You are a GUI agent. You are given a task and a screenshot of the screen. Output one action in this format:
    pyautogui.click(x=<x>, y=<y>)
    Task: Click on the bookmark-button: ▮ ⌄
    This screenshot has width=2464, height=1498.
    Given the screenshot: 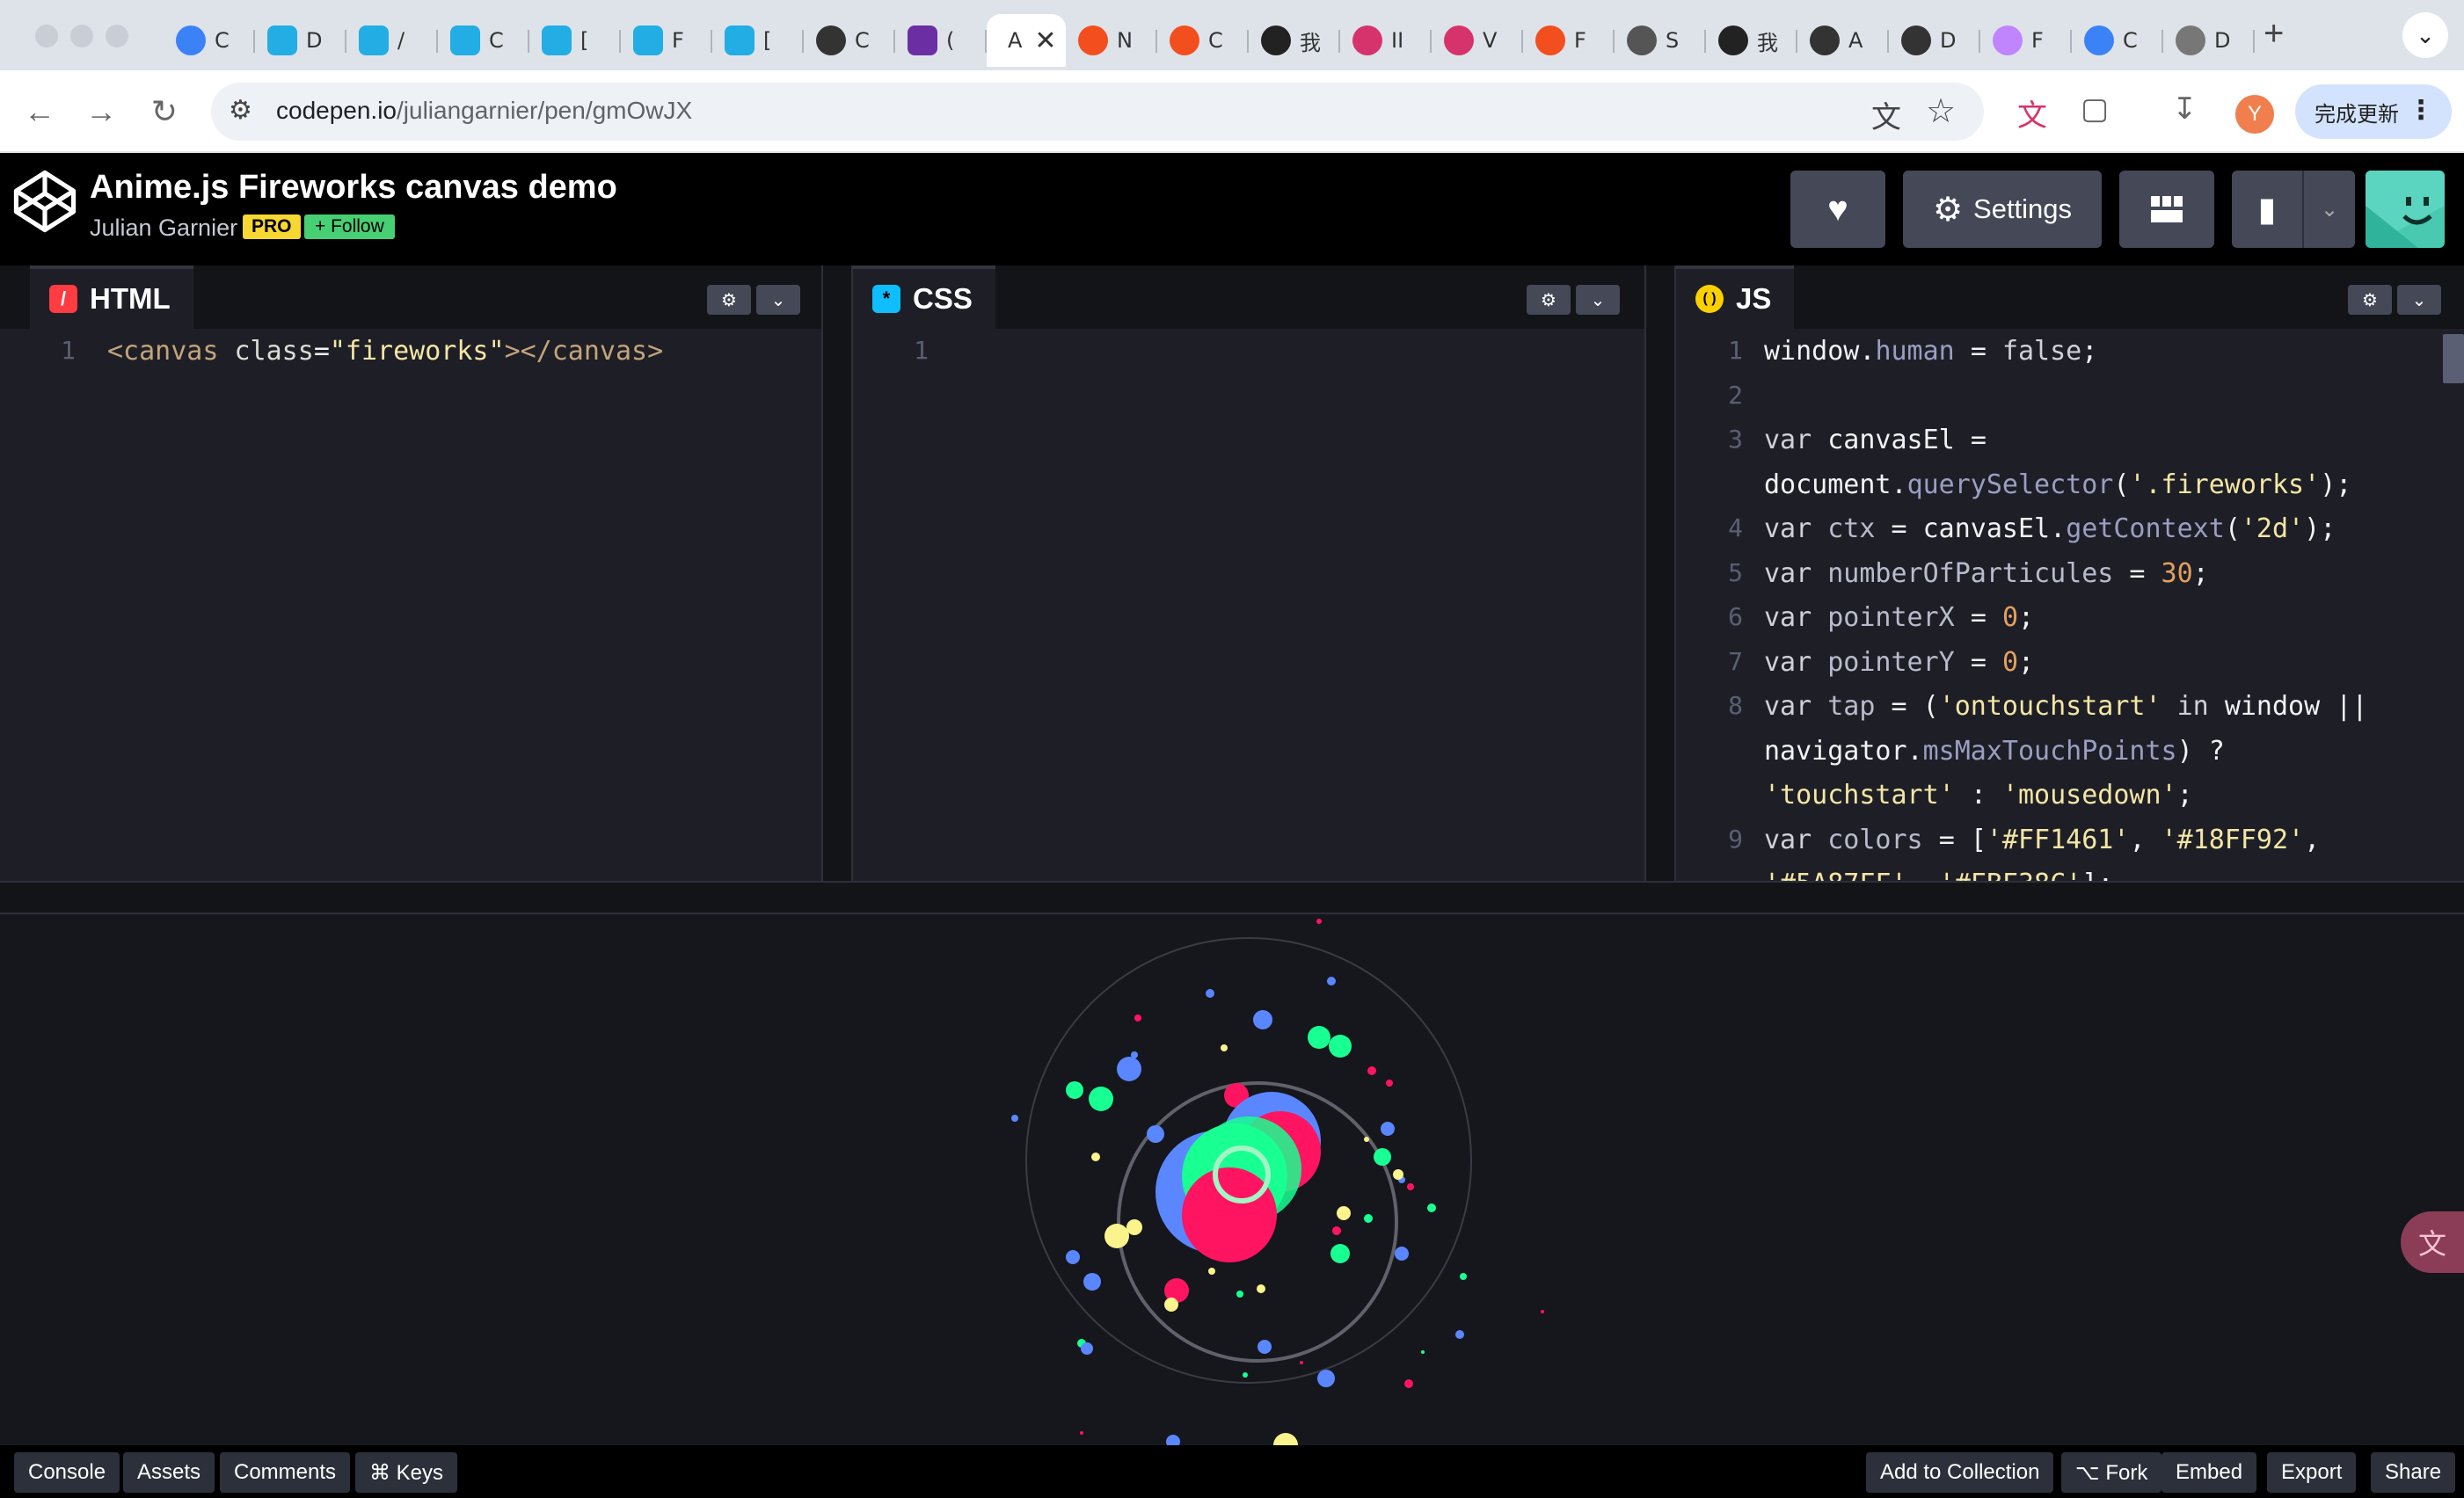 What is the action you would take?
    pyautogui.click(x=2294, y=209)
    